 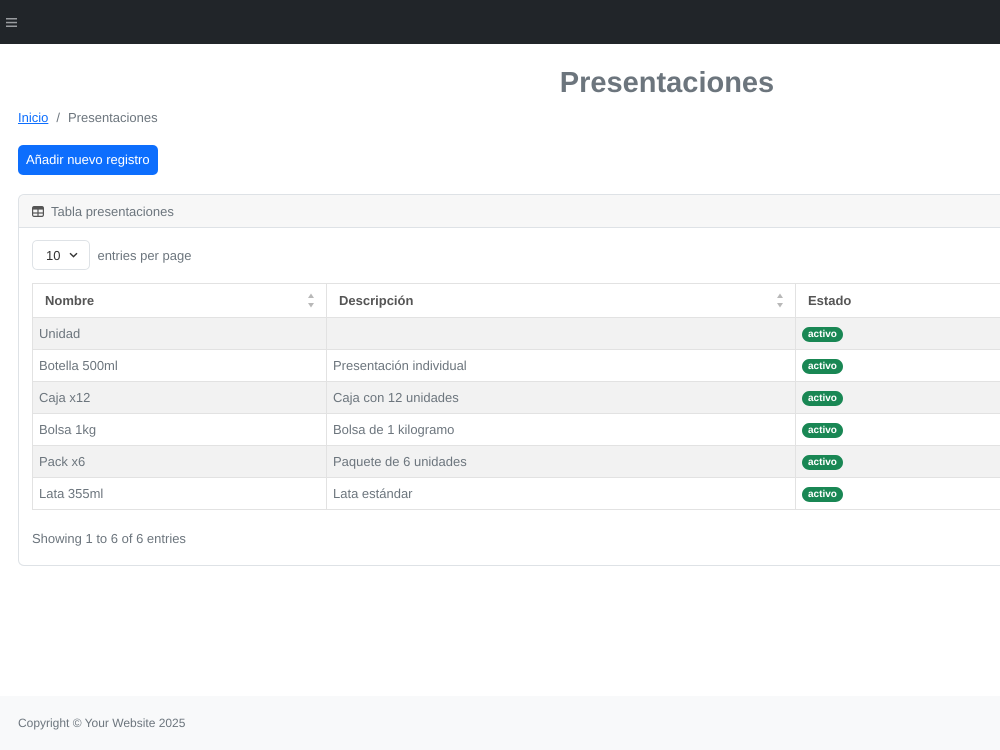 I want to click on page-size-select: 10, so click(x=61, y=255).